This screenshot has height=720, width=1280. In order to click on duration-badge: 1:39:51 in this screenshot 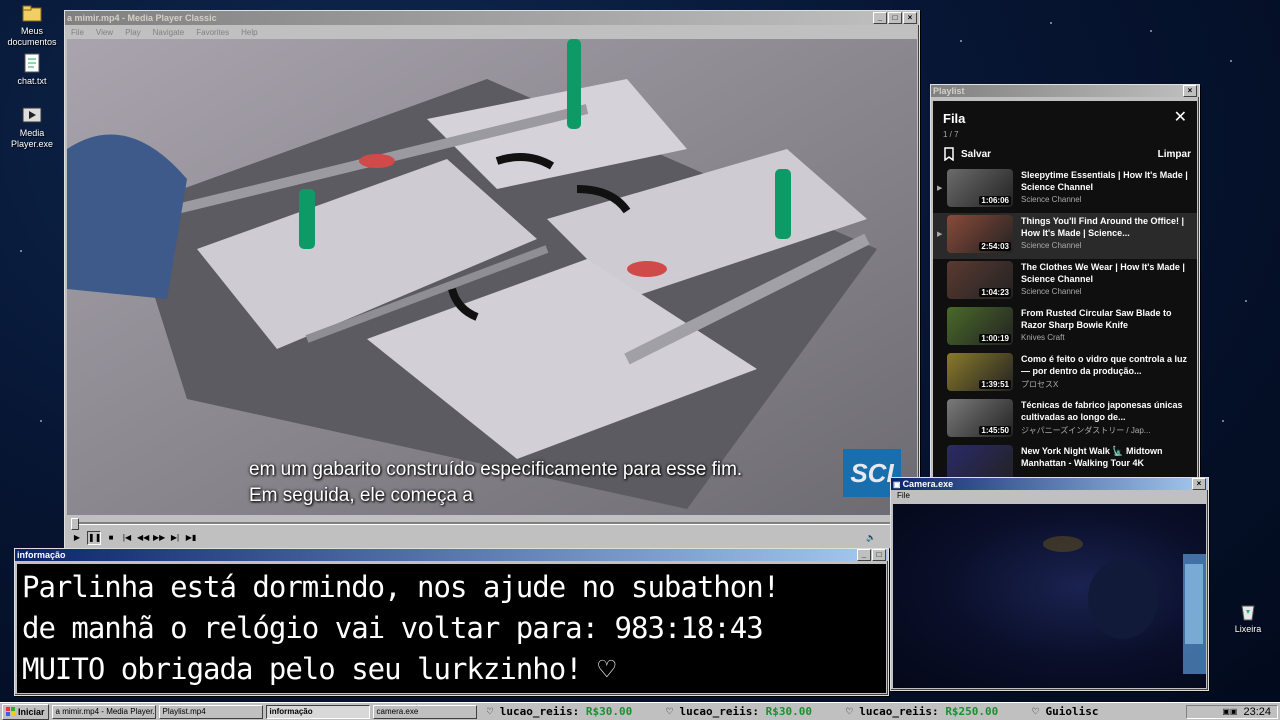, I will do `click(995, 384)`.